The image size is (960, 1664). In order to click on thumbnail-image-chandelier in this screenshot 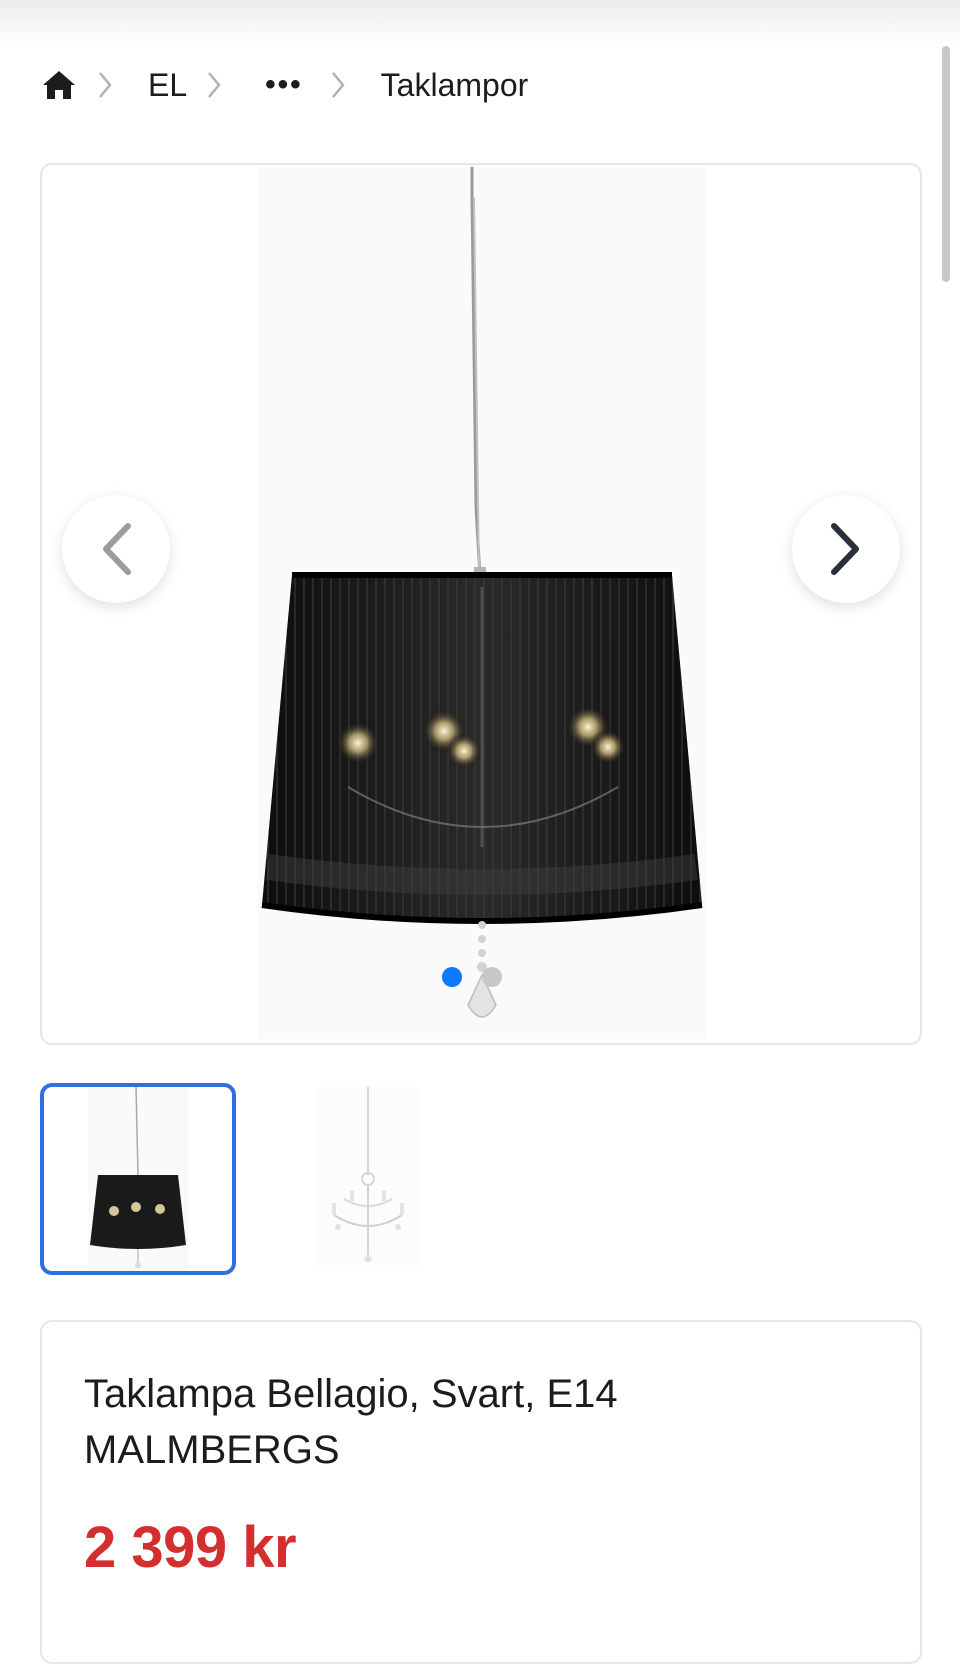, I will do `click(368, 1179)`.